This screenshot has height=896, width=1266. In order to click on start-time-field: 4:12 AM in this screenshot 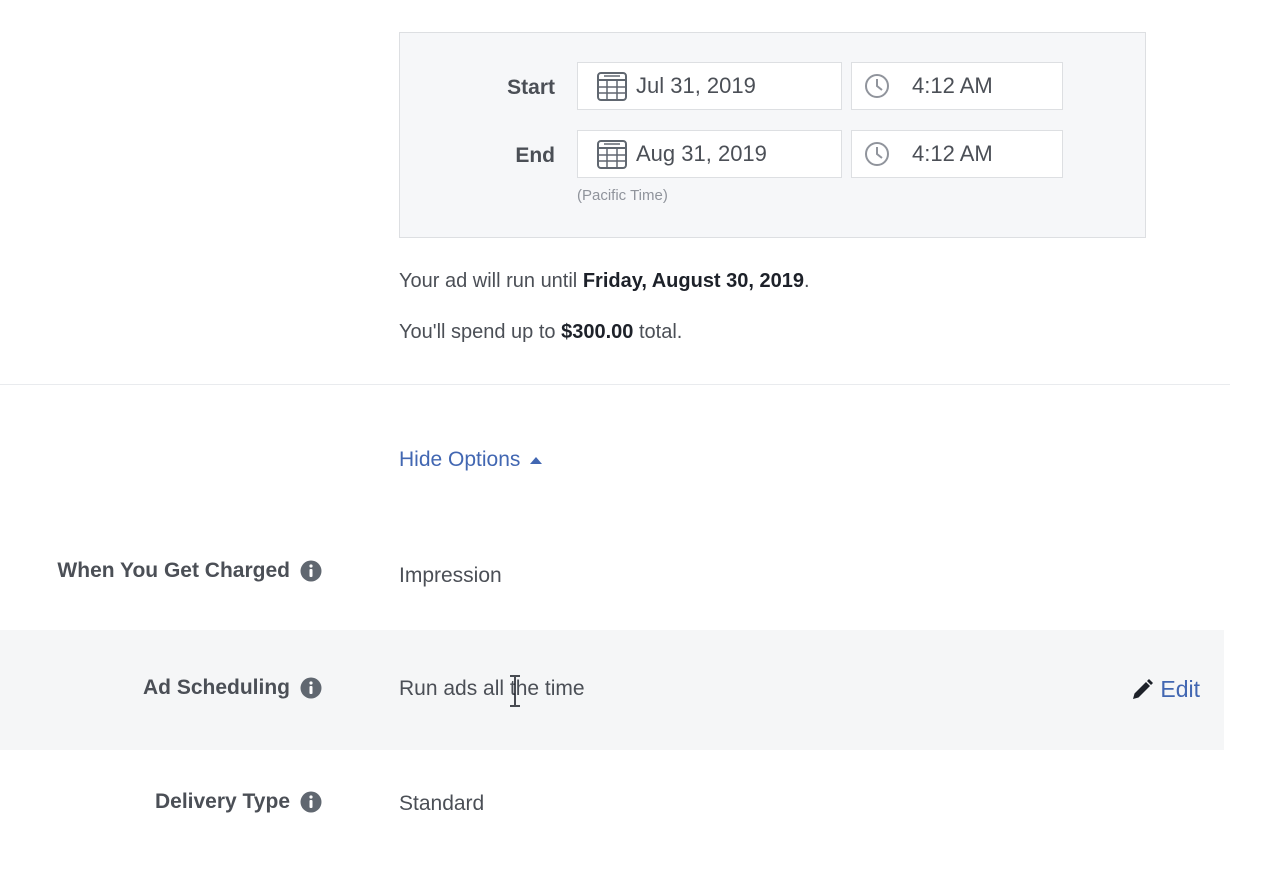, I will do `click(957, 86)`.